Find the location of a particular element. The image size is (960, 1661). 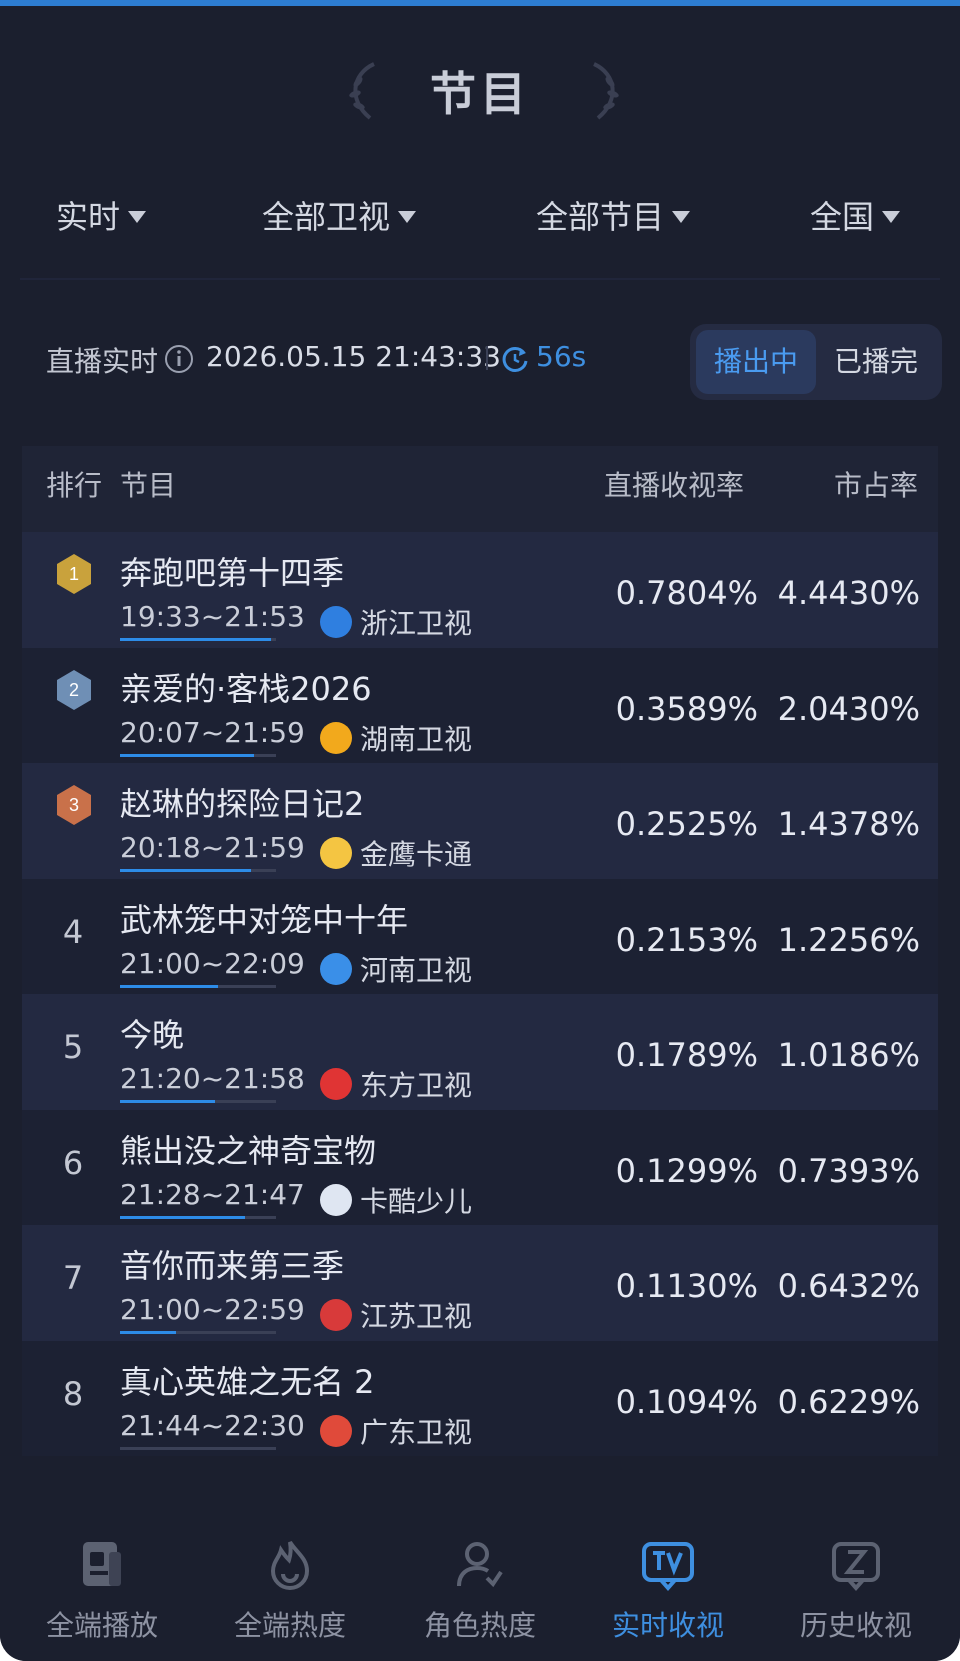

live-rating: 0.3589% is located at coordinates (686, 708).